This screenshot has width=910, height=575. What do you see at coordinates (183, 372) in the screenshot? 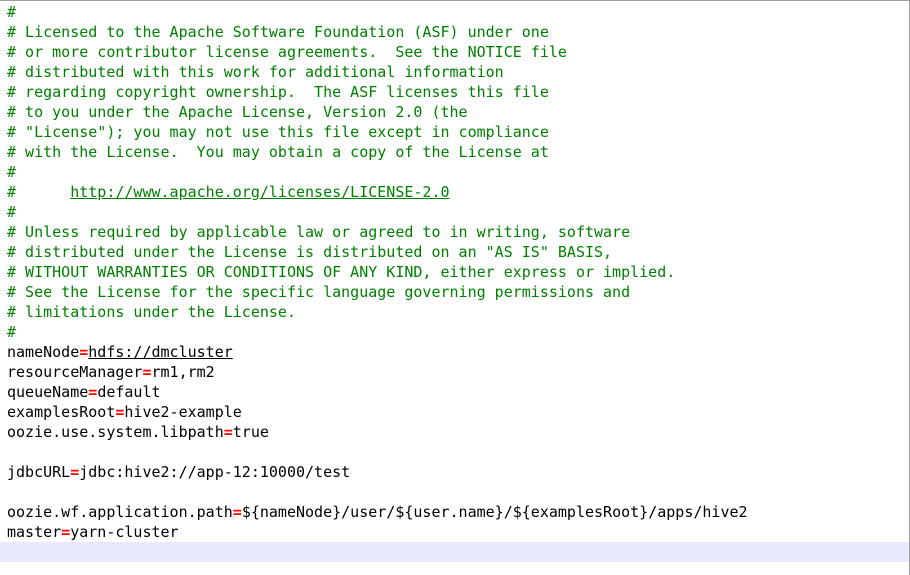
I see `property-value: rm1,rm2` at bounding box center [183, 372].